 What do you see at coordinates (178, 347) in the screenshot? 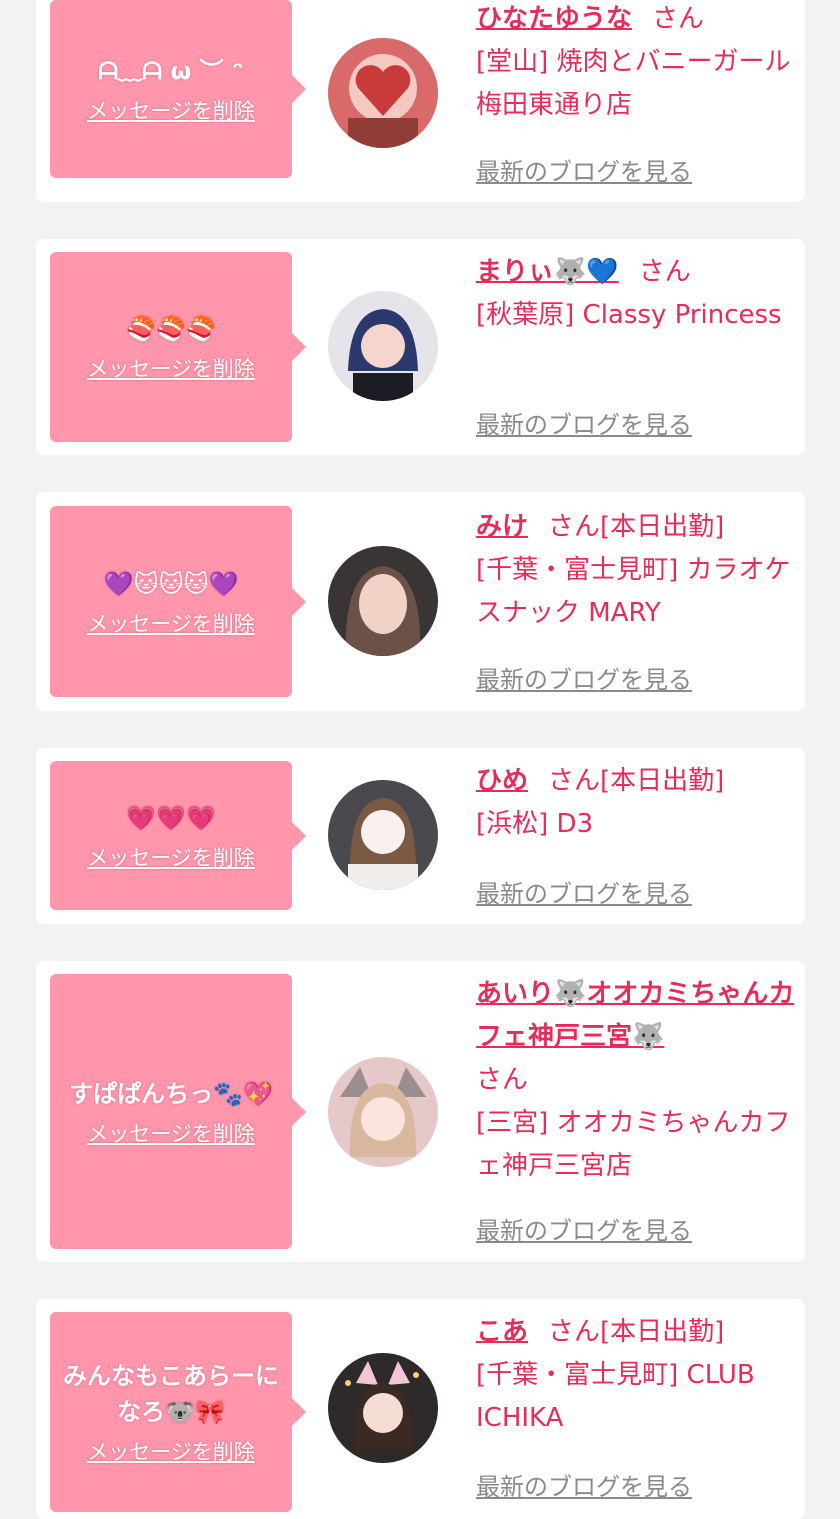
I see `message-bubble: 🍣🍣🍣 メッセージを削除` at bounding box center [178, 347].